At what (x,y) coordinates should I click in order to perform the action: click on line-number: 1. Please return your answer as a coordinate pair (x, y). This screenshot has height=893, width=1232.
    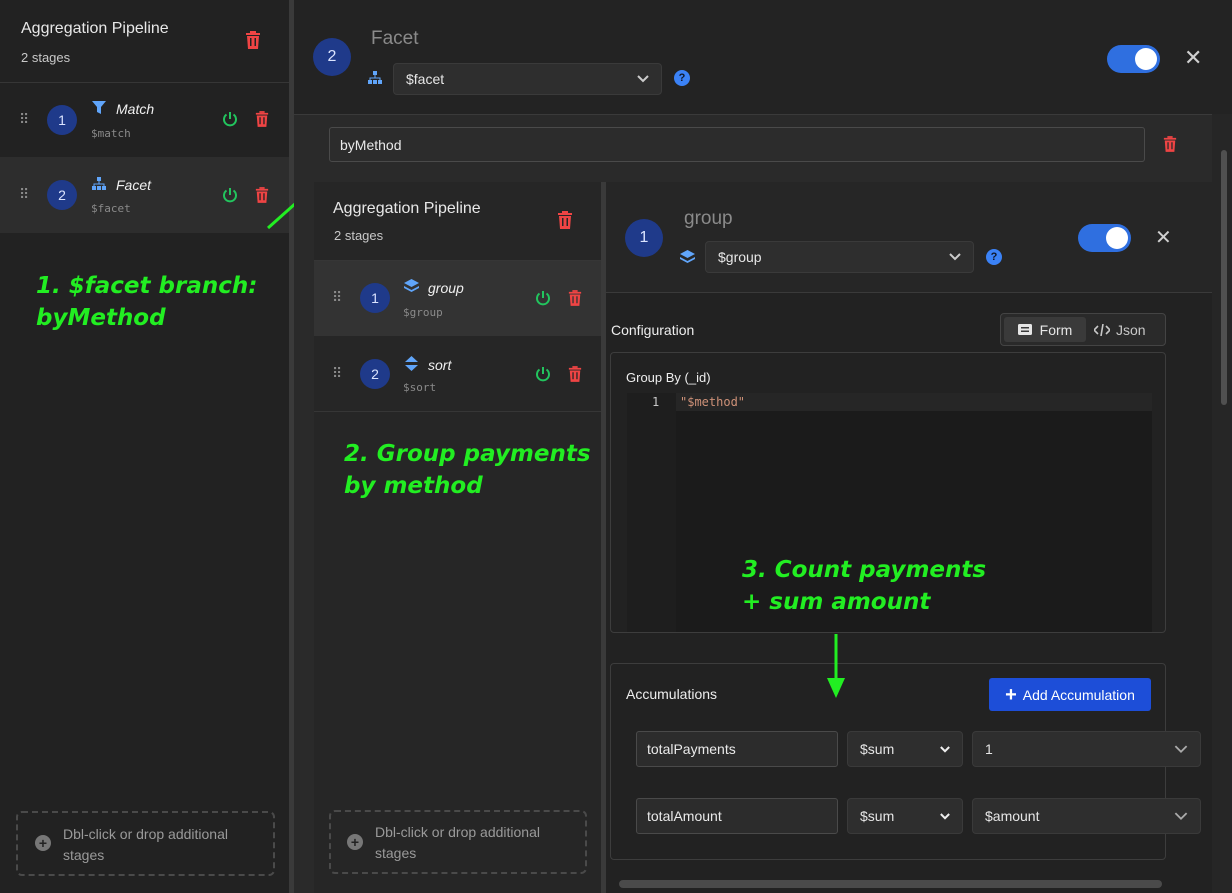
    Looking at the image, I should click on (656, 402).